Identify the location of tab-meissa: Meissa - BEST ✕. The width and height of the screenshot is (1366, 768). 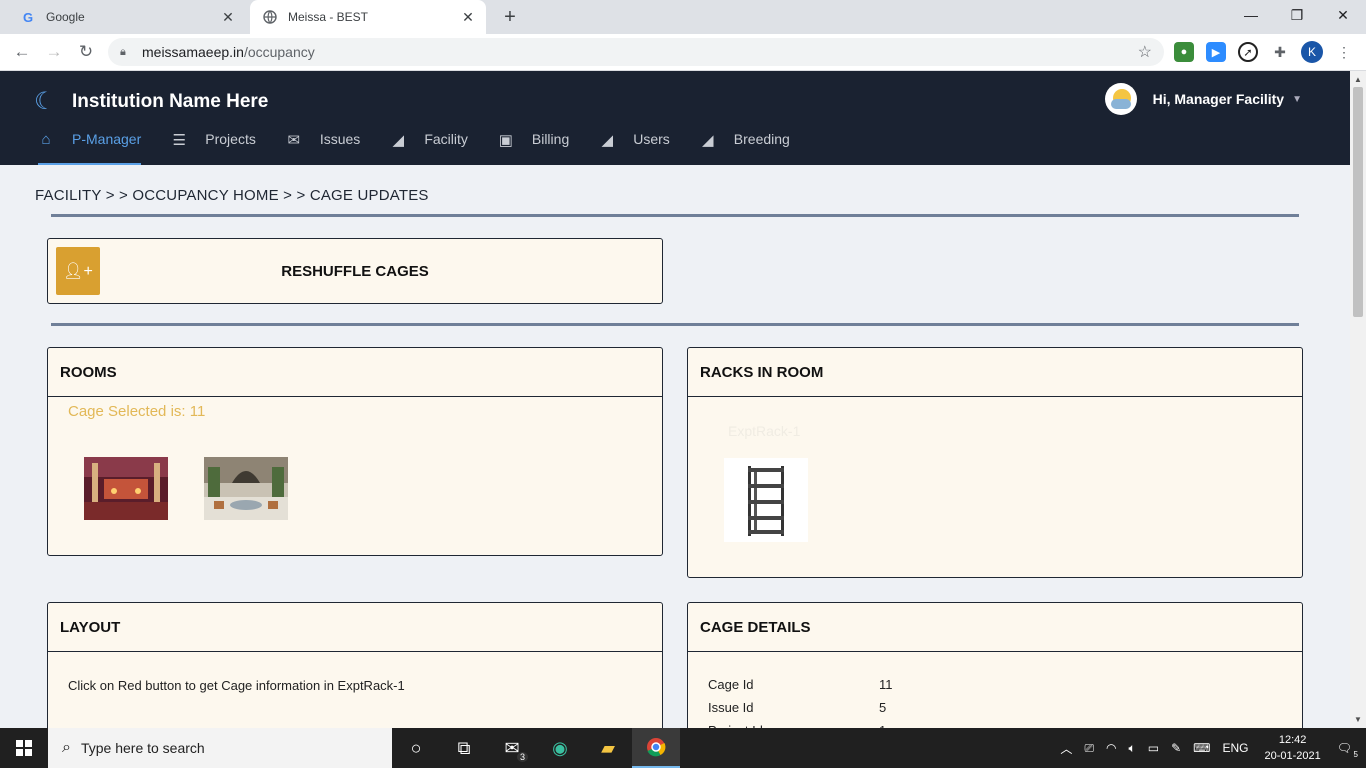
(368, 17).